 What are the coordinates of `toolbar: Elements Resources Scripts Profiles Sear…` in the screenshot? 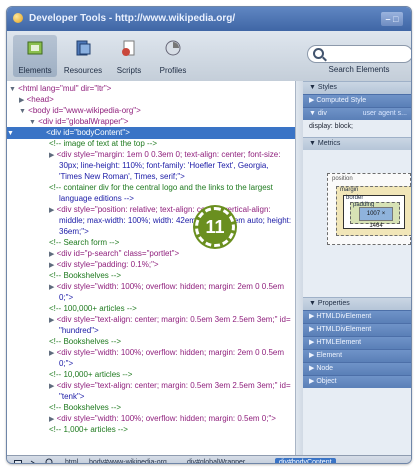 It's located at (209, 56).